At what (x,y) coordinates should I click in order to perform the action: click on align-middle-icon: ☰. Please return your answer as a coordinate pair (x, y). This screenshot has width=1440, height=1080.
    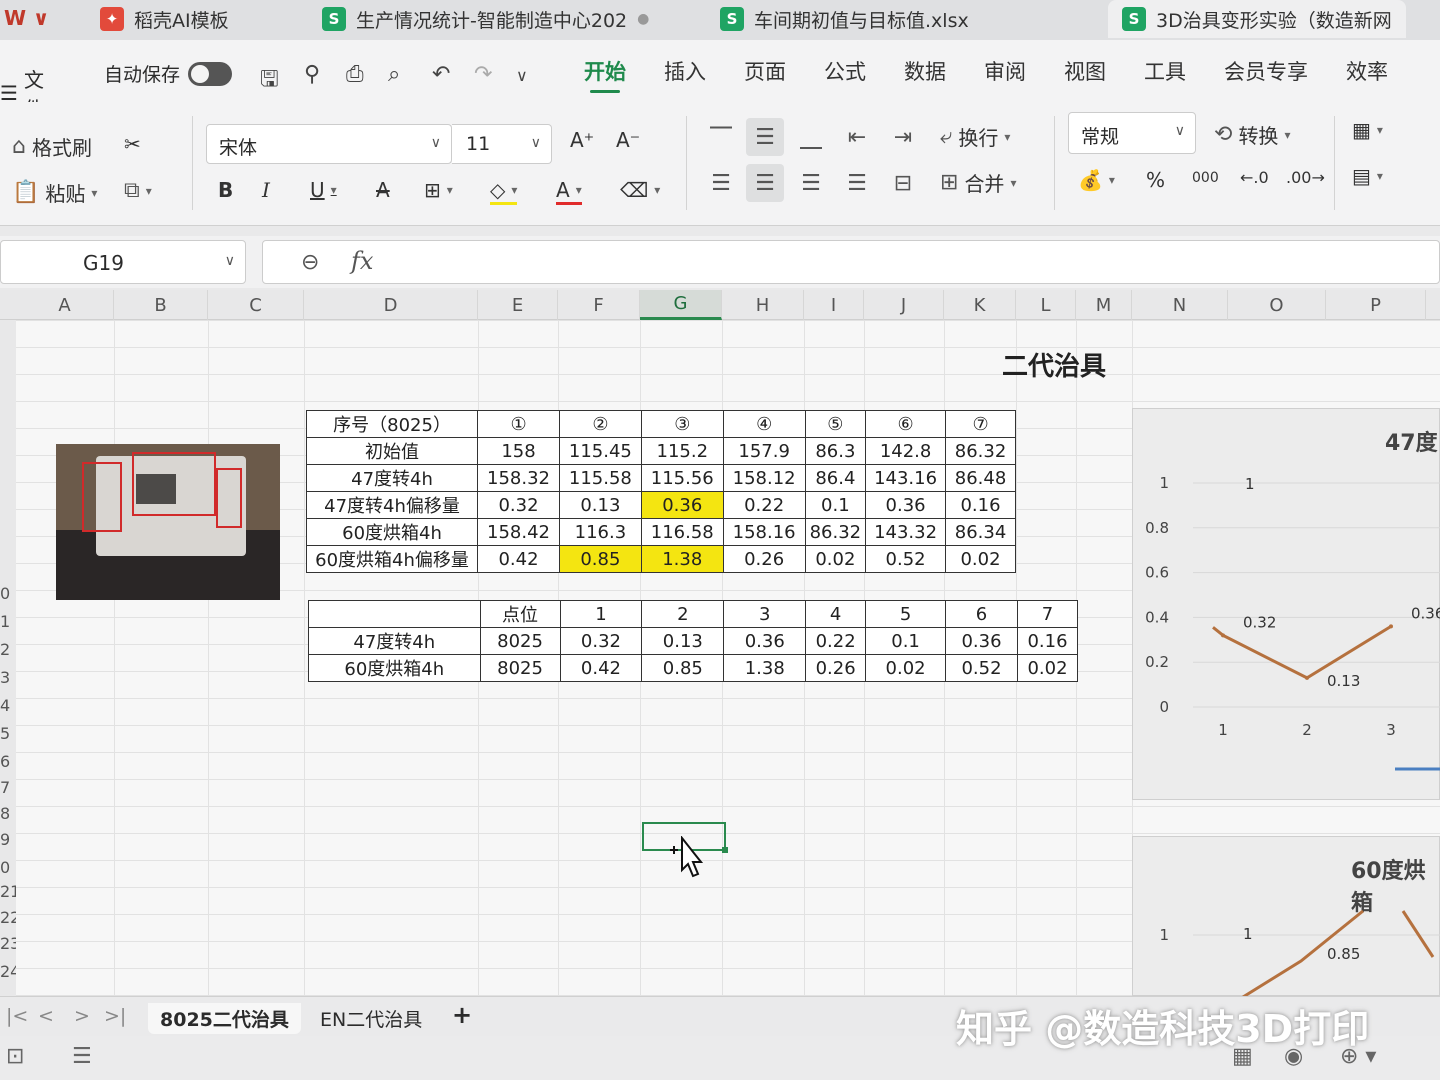
    Looking at the image, I should click on (765, 137).